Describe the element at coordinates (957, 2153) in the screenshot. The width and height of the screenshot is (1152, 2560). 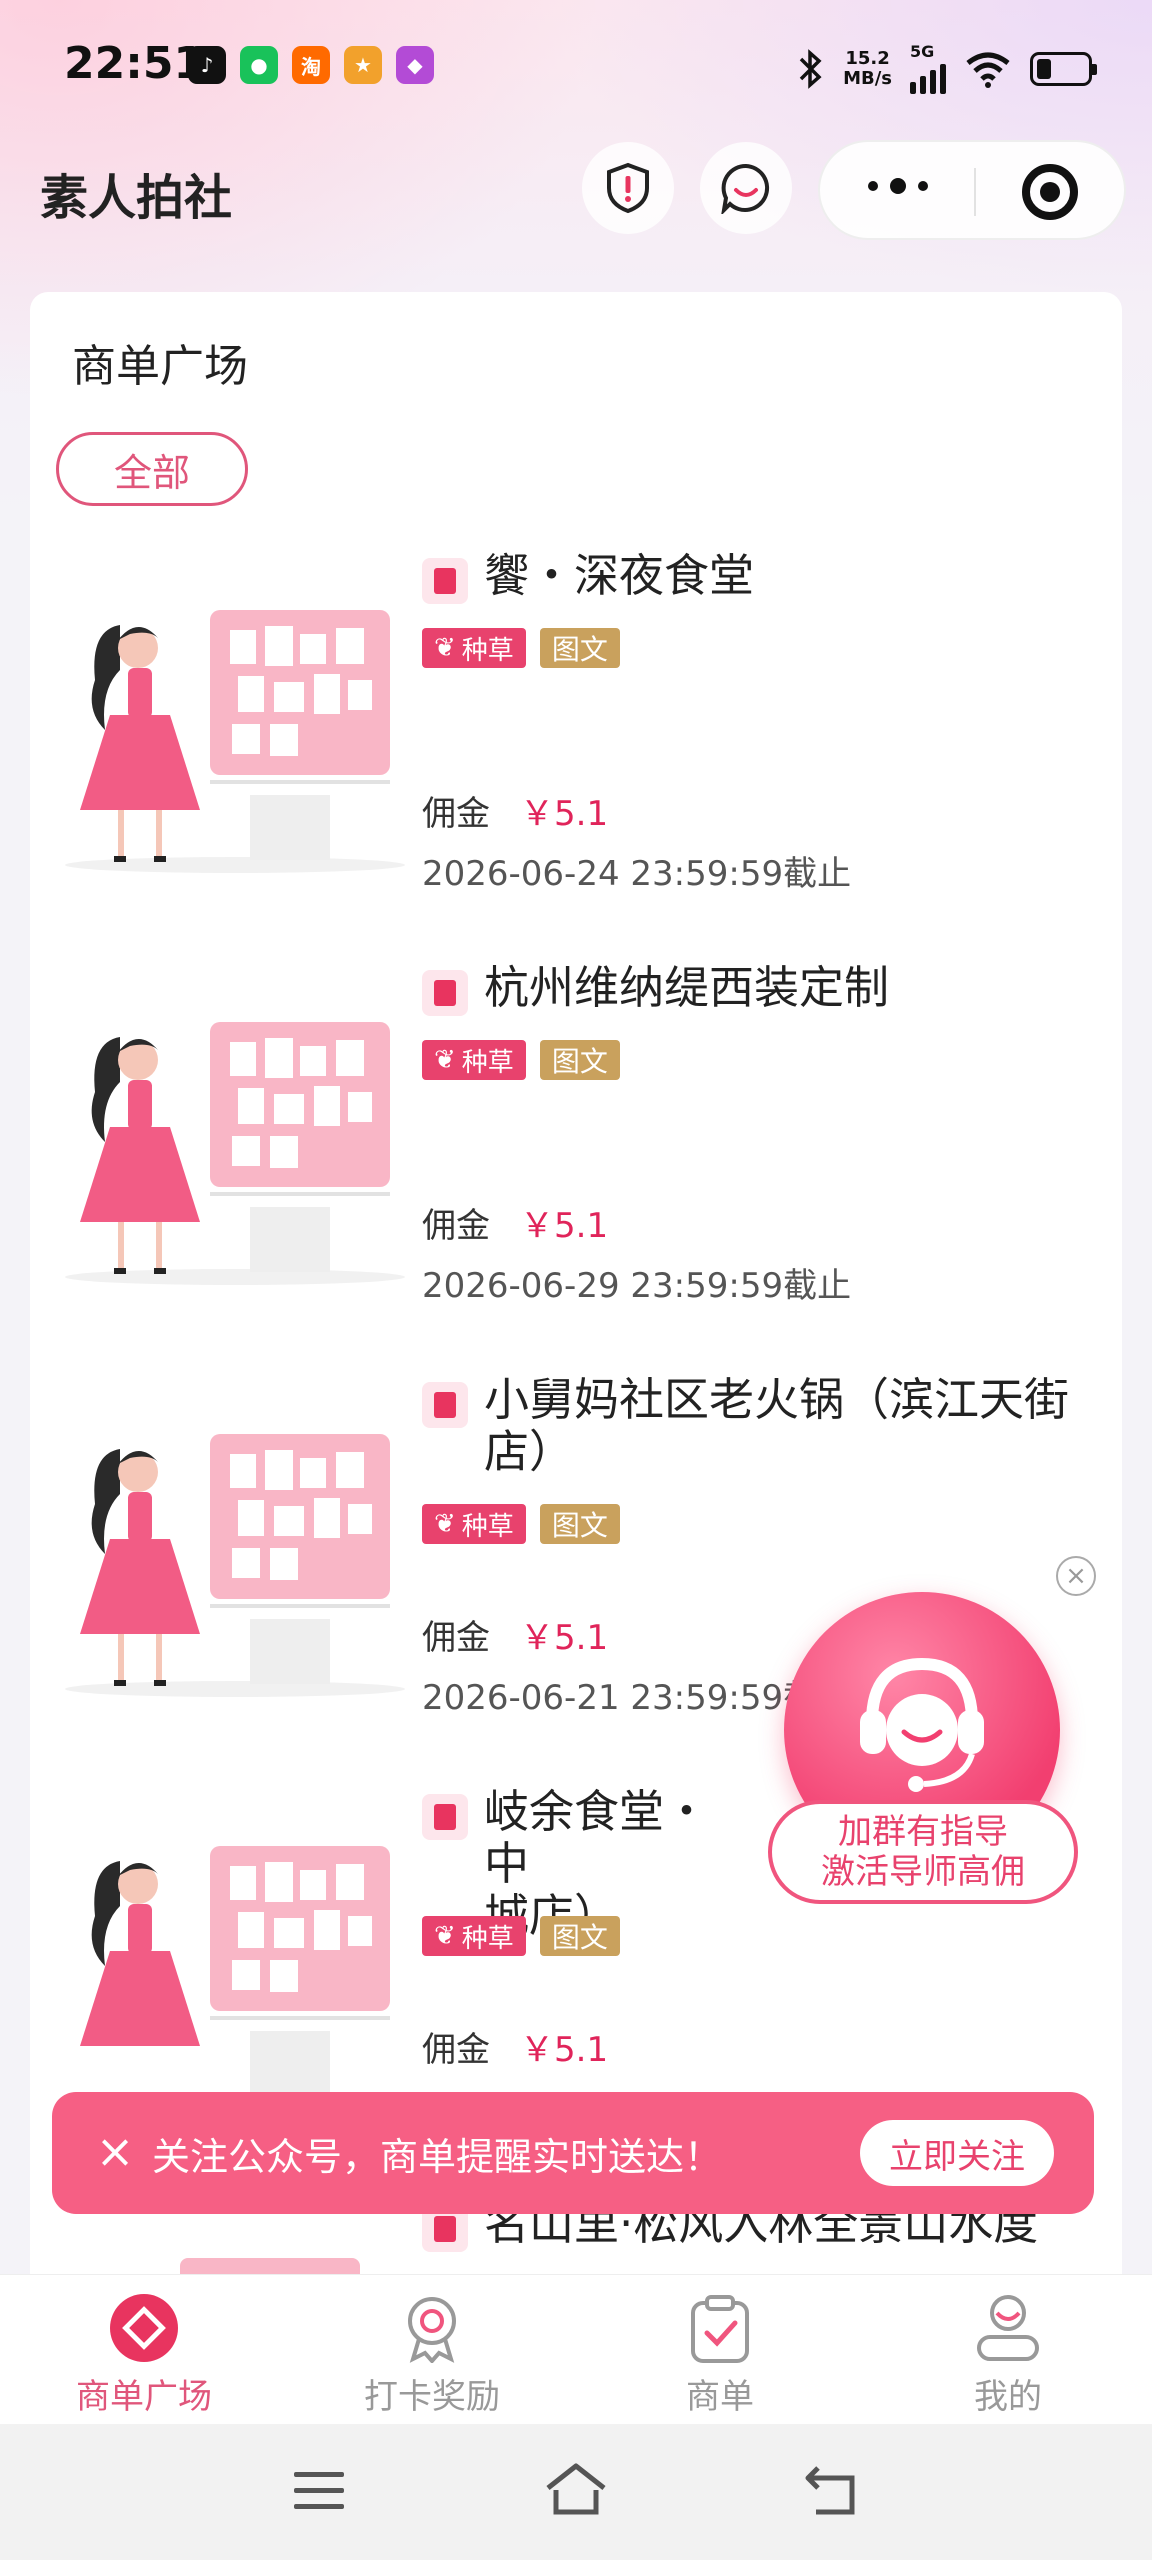
I see `follow-now-button: 立即关注` at that location.